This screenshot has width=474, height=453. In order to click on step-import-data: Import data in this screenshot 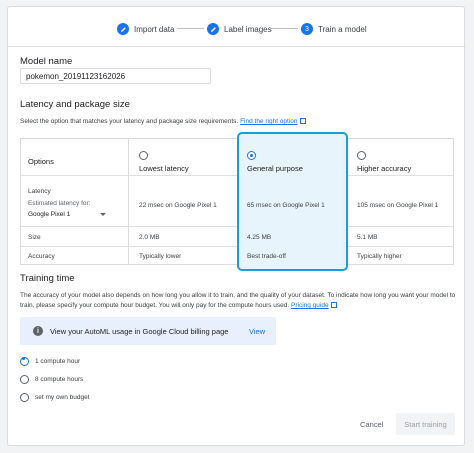, I will do `click(145, 29)`.